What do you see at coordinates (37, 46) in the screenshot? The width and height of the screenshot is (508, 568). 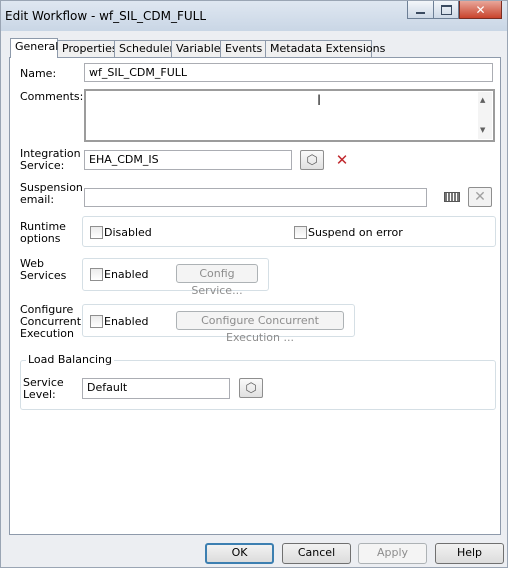 I see `tab-label: General` at bounding box center [37, 46].